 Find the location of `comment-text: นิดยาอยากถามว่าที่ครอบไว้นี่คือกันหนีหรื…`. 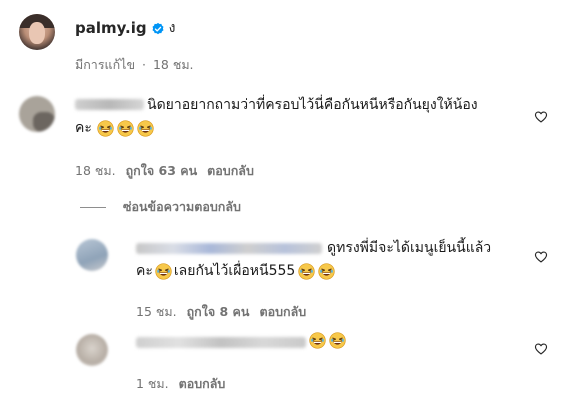

comment-text: นิดยาอยากถามว่าที่ครอบไว้นี่คือกันหนีหรื… is located at coordinates (337, 105).